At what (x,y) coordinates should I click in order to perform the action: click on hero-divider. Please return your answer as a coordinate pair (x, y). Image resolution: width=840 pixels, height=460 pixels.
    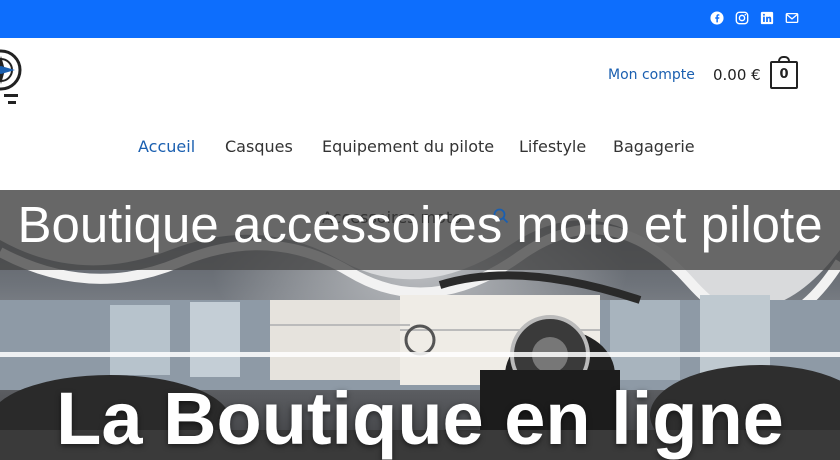
    Looking at the image, I should click on (420, 354).